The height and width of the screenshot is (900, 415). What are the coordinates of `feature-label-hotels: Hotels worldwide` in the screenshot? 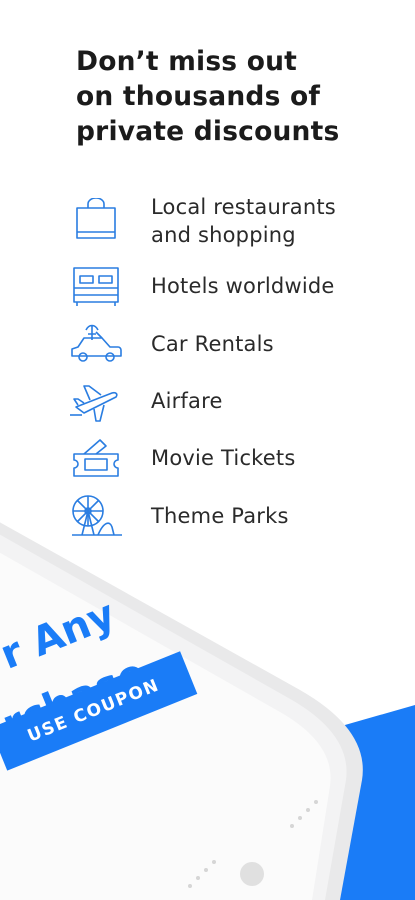 It's located at (243, 286).